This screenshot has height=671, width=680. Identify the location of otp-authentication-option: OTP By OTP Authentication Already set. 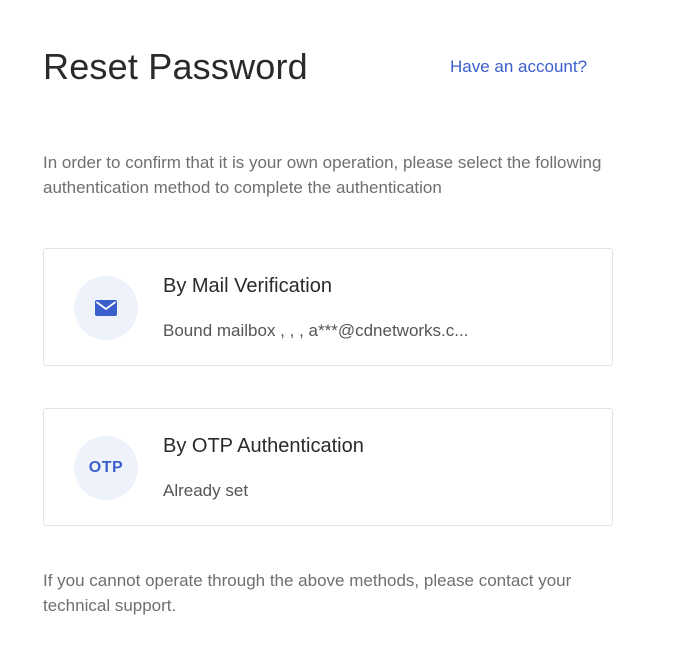
(328, 467).